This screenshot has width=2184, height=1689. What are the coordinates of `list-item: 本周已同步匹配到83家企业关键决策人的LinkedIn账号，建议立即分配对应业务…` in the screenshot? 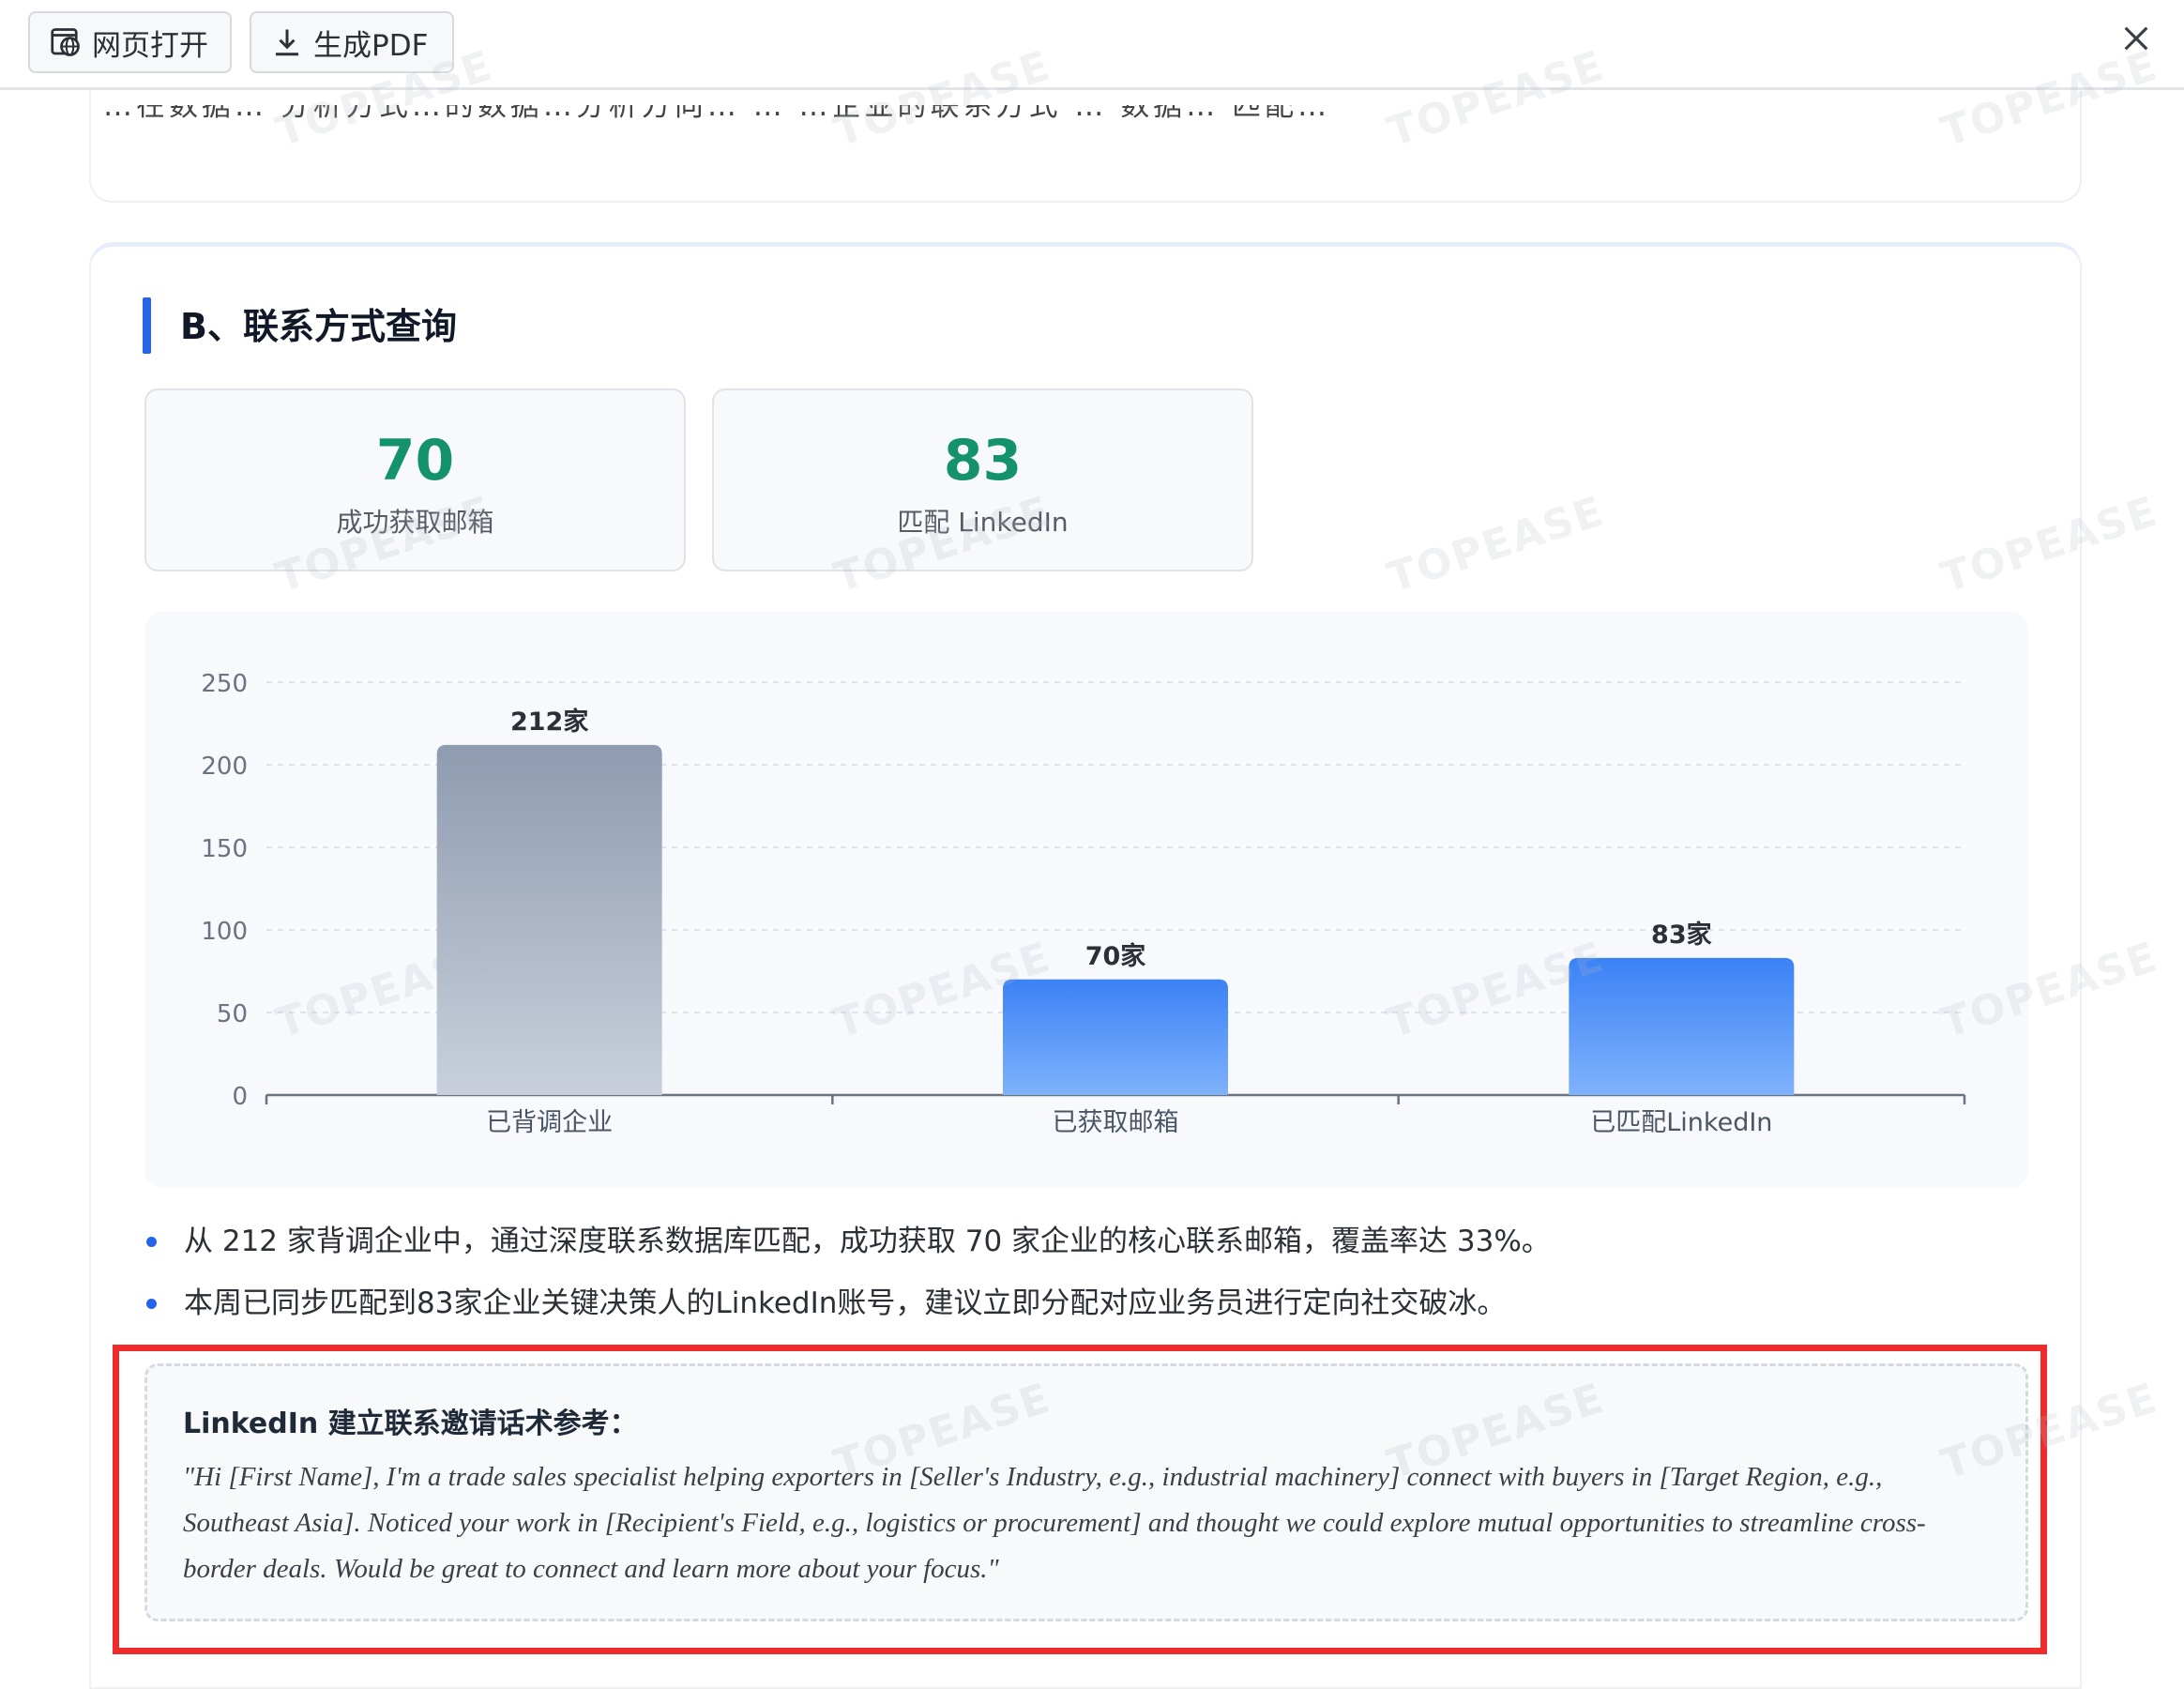 It's located at (1081, 1303).